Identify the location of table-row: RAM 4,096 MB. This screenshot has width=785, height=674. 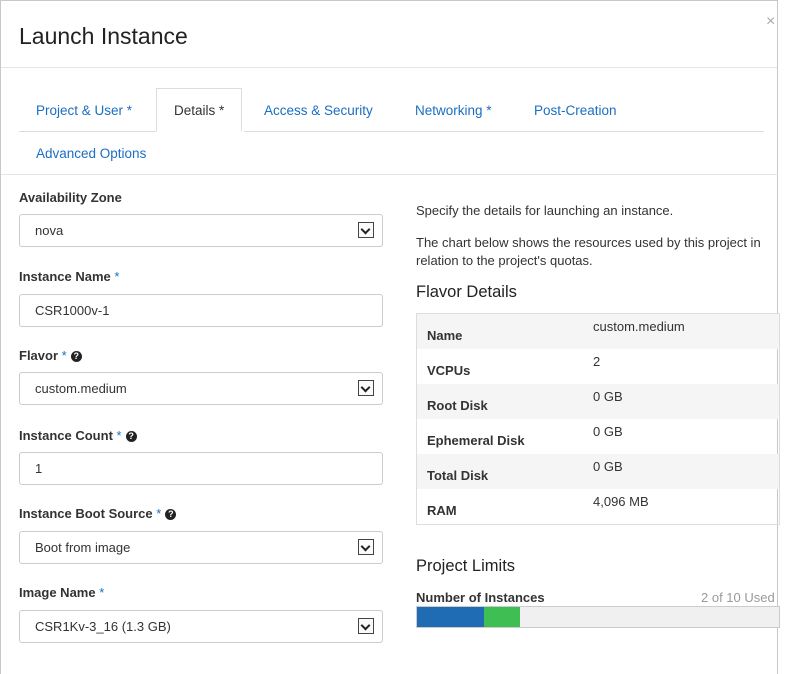
(598, 506).